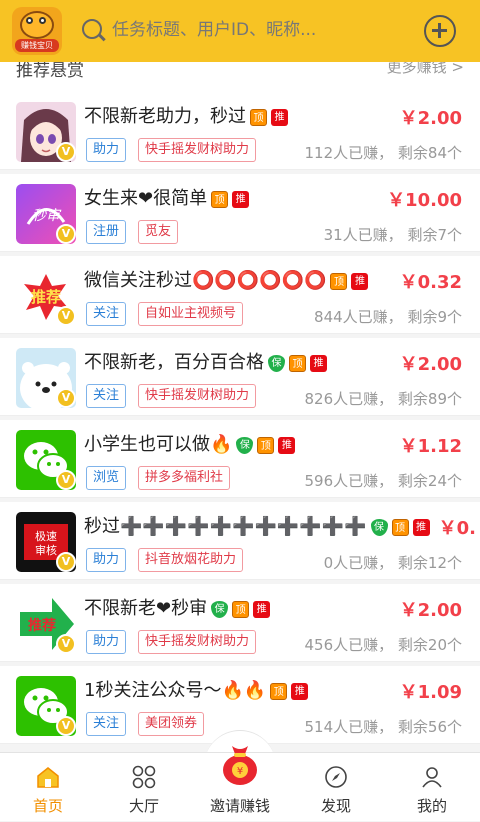 This screenshot has width=480, height=822. I want to click on task-stats: 826人已赚， 剩余89个, so click(383, 399).